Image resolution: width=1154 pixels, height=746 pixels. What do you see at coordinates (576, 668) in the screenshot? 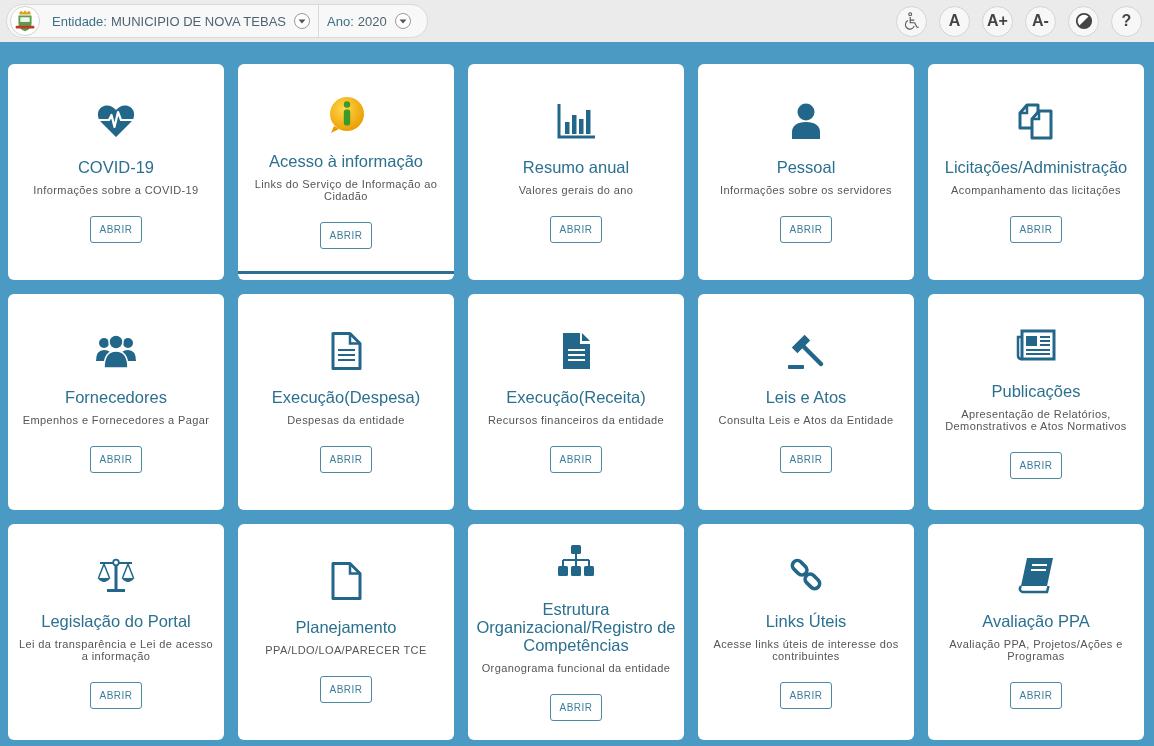
I see `card-description: Organograma funcional da entidade` at bounding box center [576, 668].